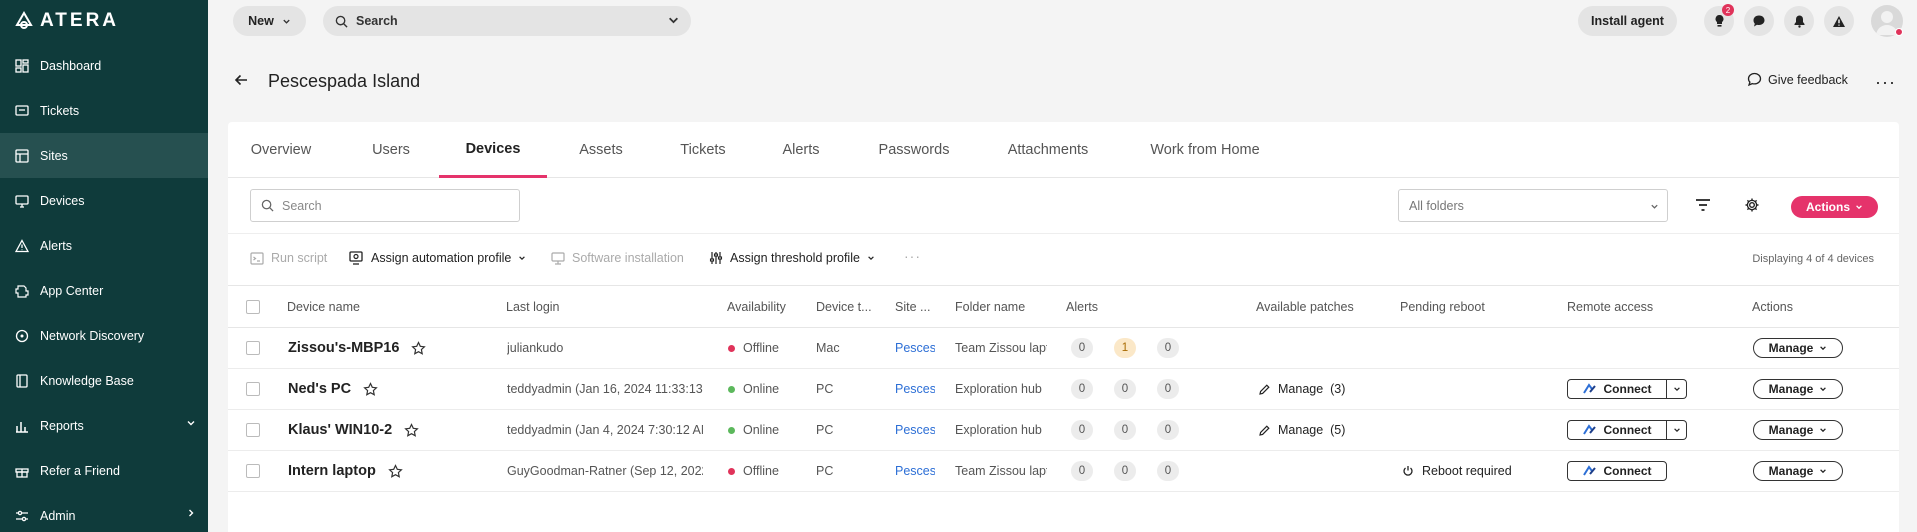  I want to click on sidebar-item-network-discovery: Network Discovery, so click(104, 335).